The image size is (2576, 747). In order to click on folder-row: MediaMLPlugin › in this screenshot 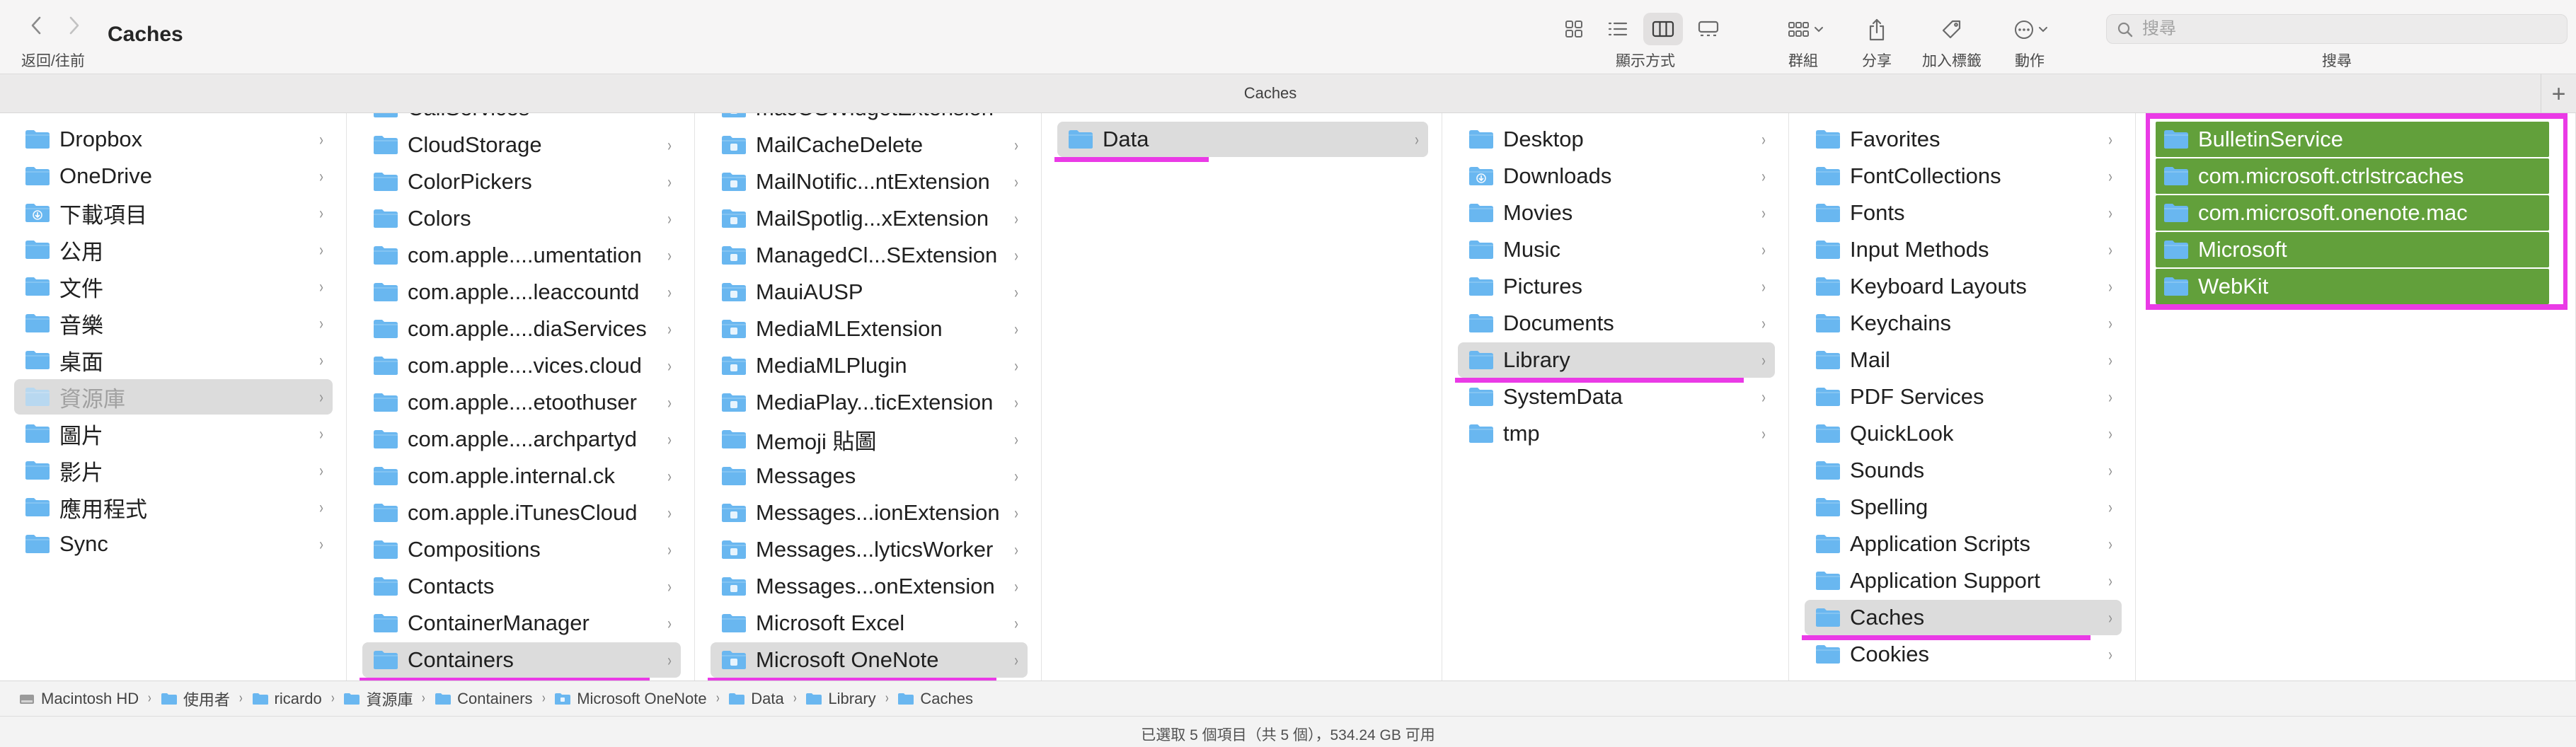, I will do `click(870, 365)`.